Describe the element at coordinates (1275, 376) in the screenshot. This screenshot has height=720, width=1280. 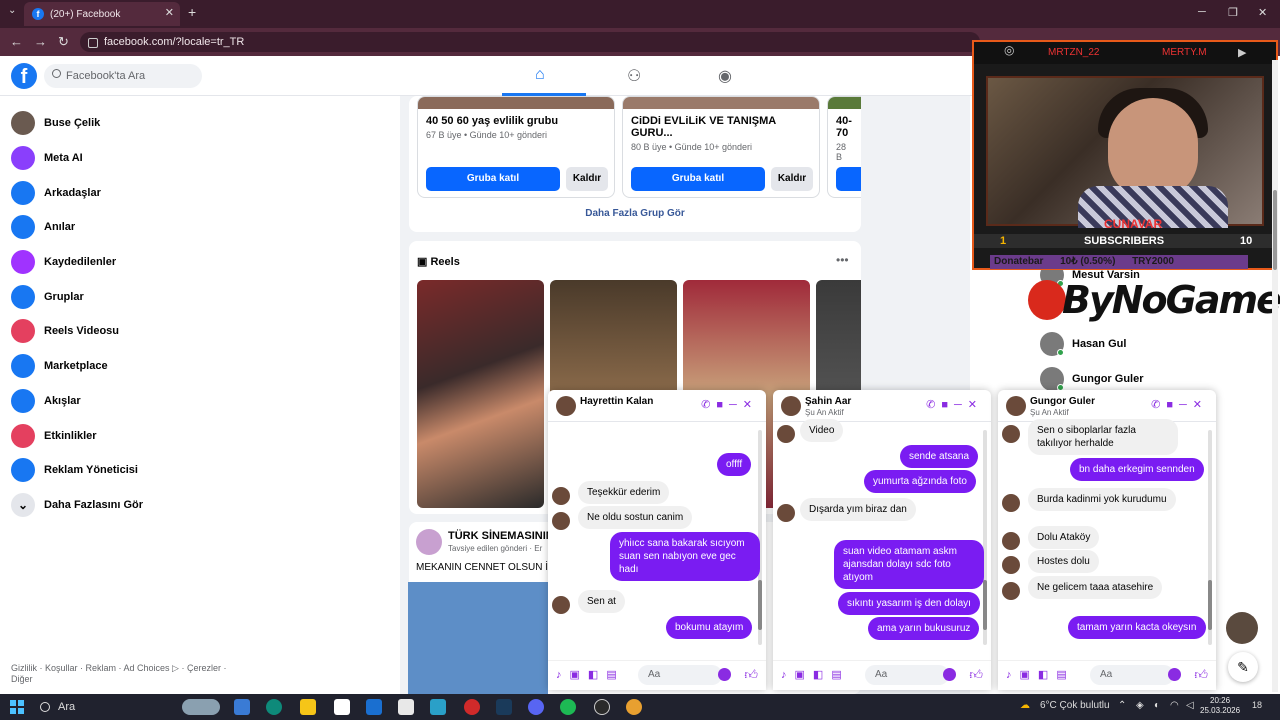
I see `page-scrollbar` at that location.